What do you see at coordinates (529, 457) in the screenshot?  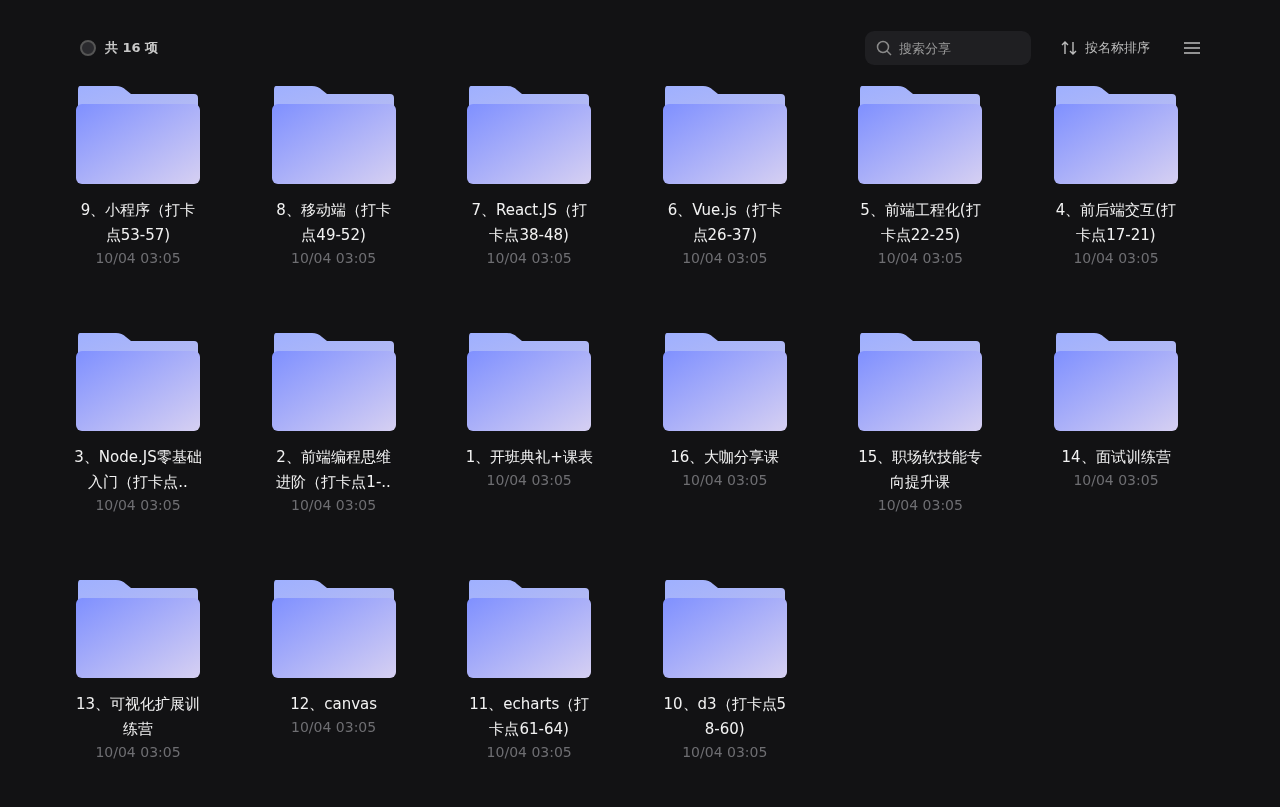 I see `folder-name: 1、开班典礼+课表` at bounding box center [529, 457].